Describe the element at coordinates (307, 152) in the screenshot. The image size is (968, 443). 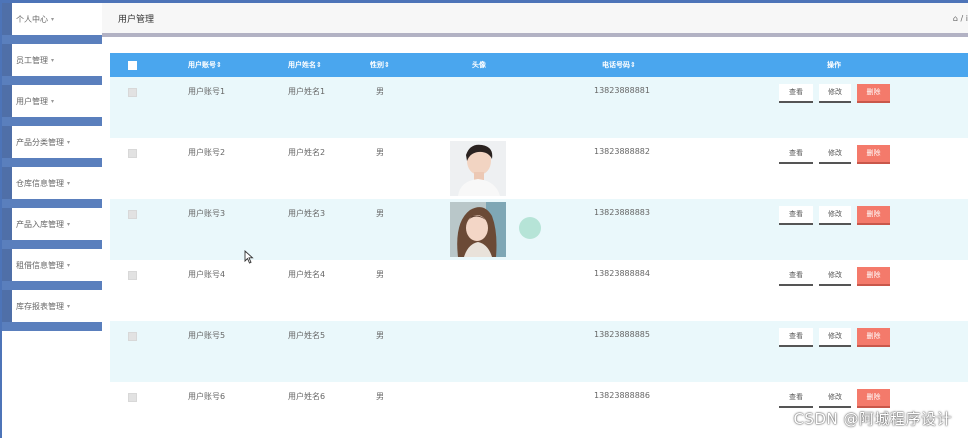
I see `cell-name: 用户姓名2` at that location.